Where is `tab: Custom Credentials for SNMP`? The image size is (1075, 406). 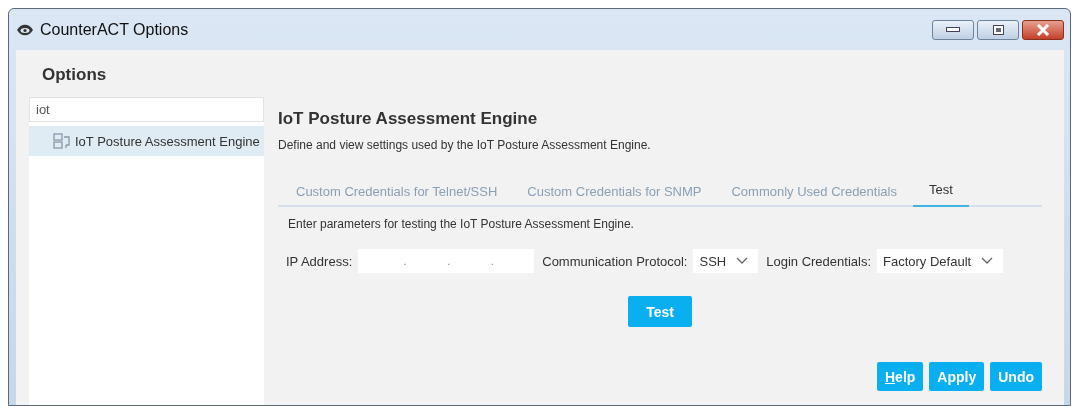
tab: Custom Credentials for SNMP is located at coordinates (614, 193).